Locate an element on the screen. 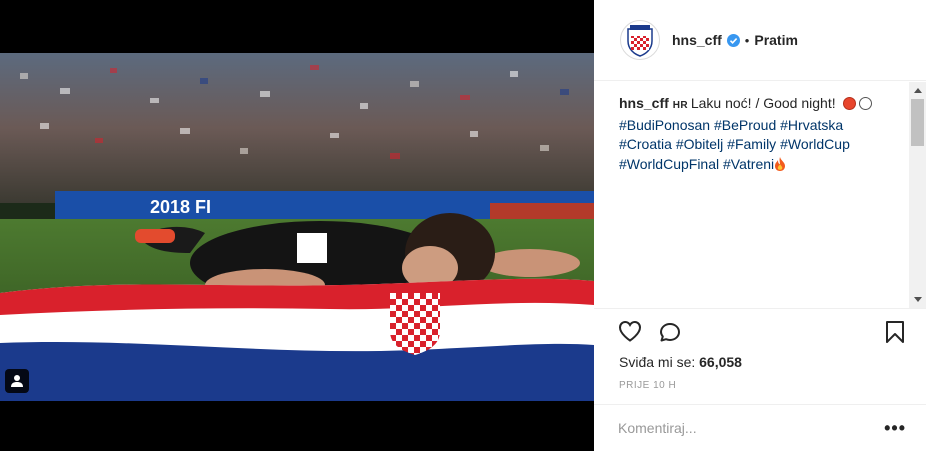 Image resolution: width=926 pixels, height=451 pixels. tagged-users-button is located at coordinates (17, 381).